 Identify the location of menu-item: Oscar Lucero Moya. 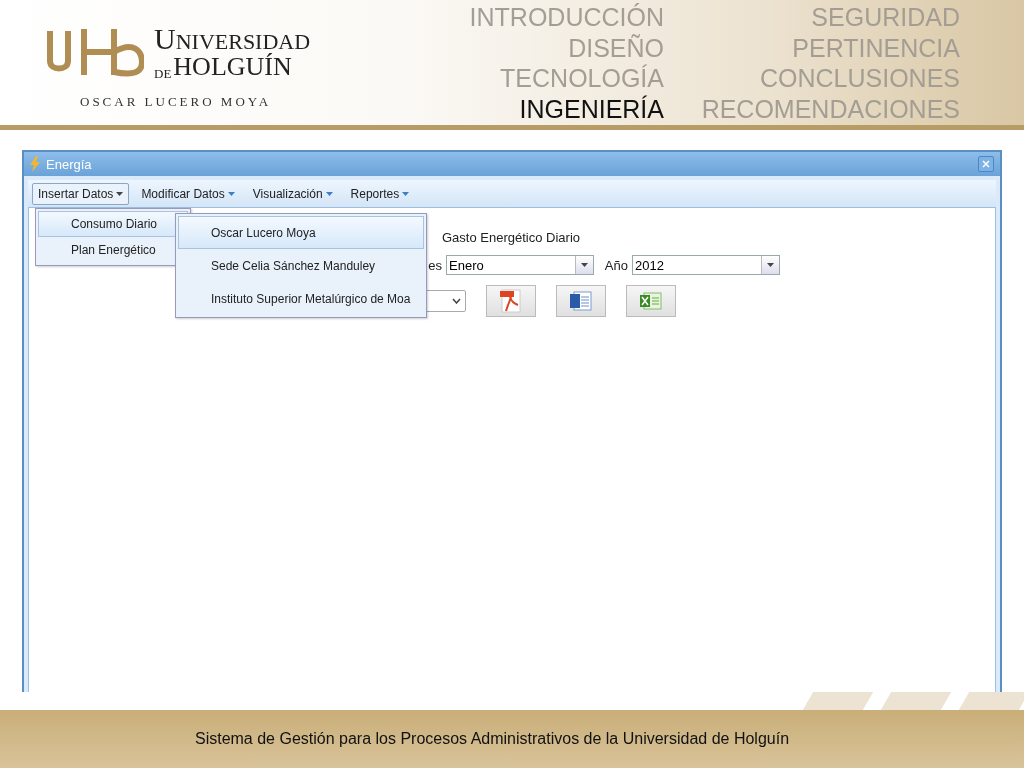
(301, 232).